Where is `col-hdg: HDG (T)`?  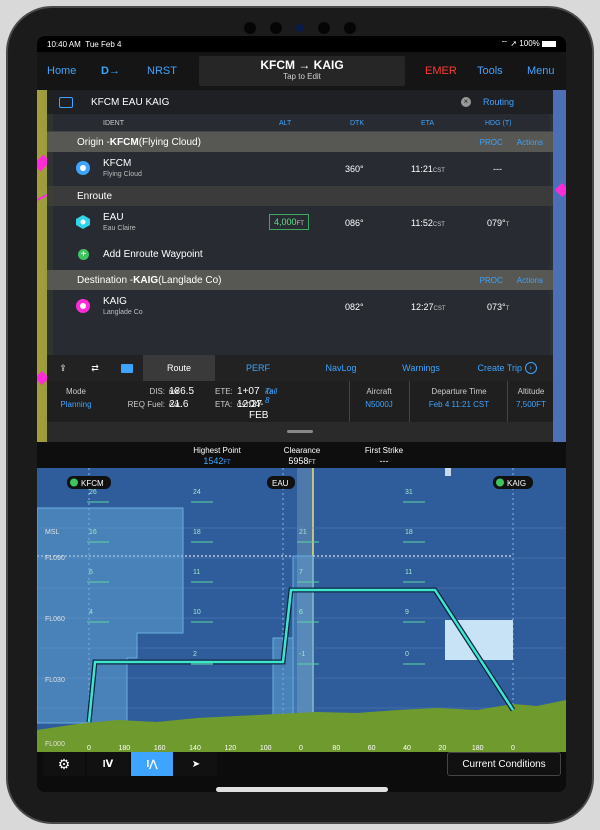 col-hdg: HDG (T) is located at coordinates (498, 123).